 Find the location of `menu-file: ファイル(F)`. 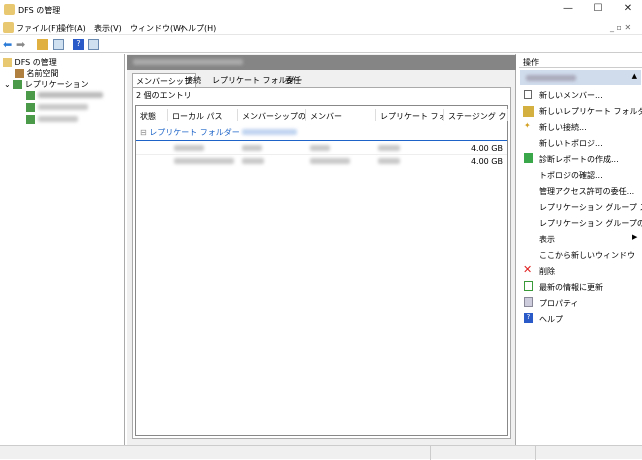

menu-file: ファイル(F) is located at coordinates (37, 28).